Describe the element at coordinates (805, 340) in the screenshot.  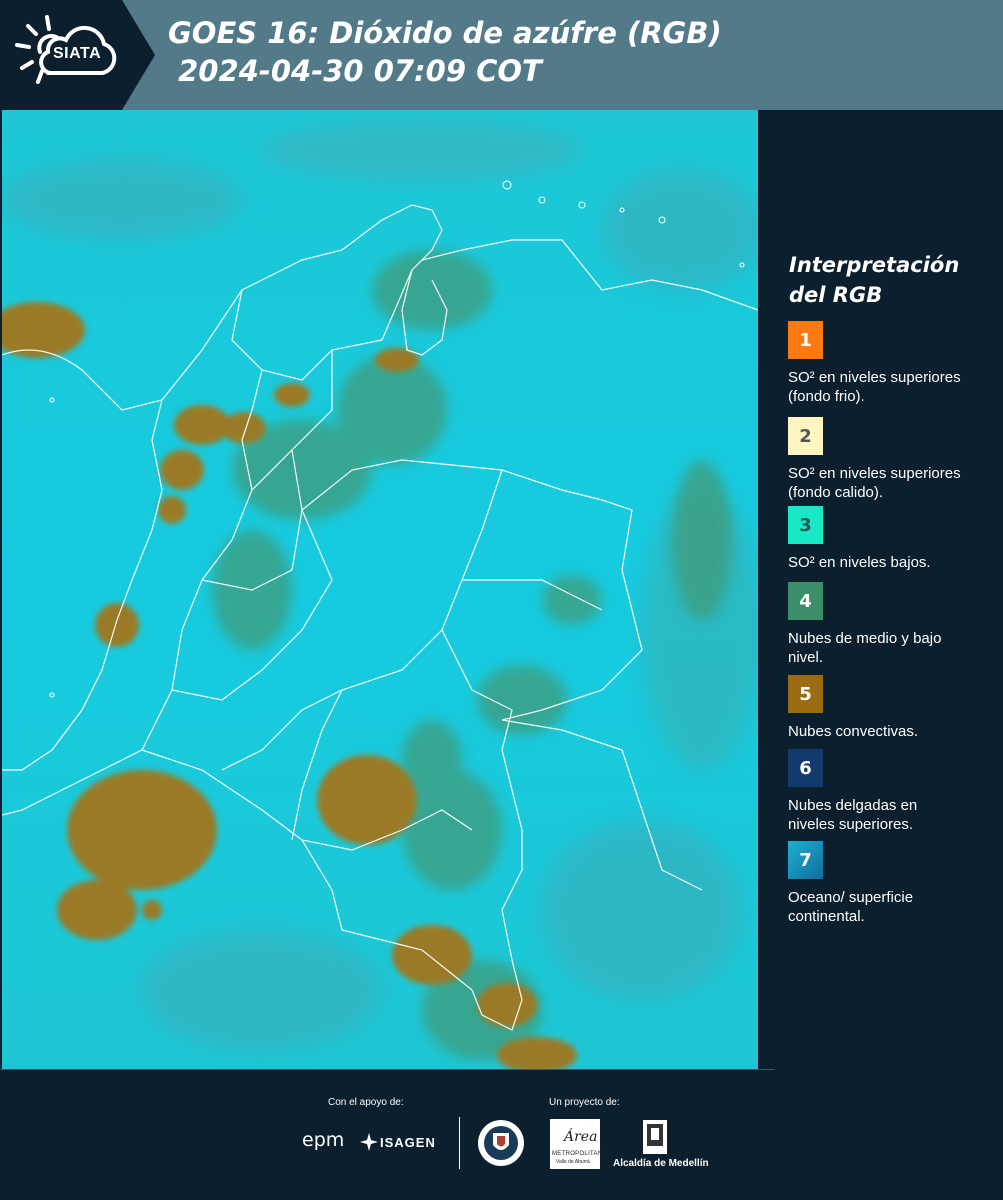
I see `legend-swatch-1: 1` at that location.